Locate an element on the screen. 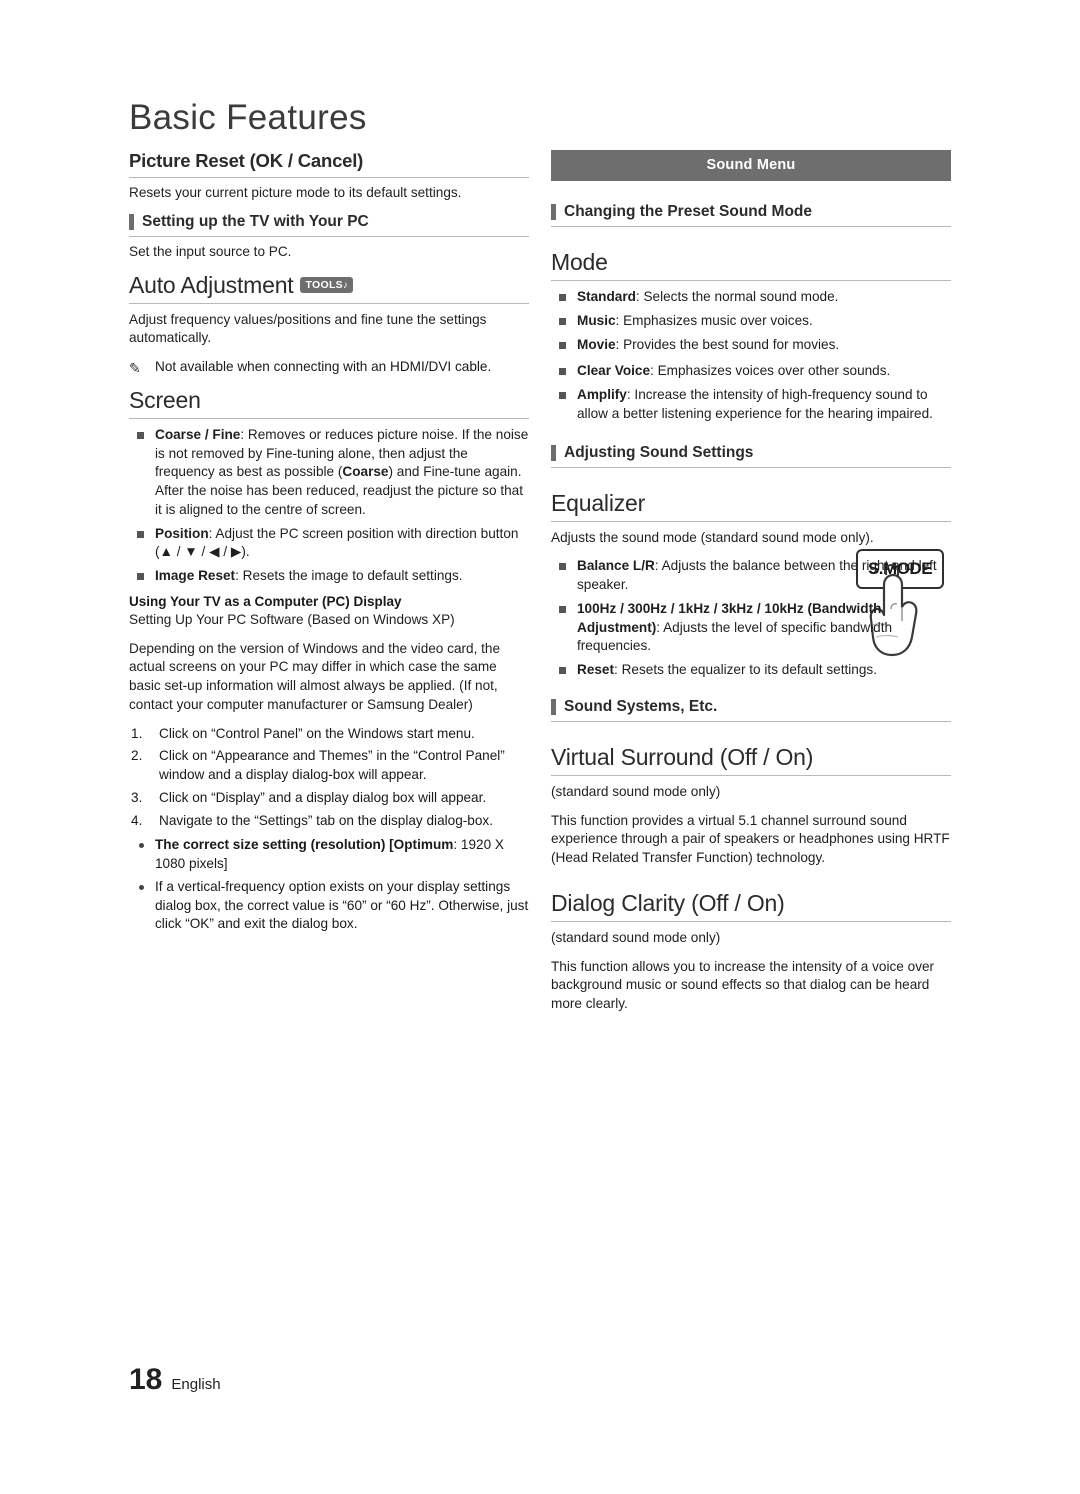 The height and width of the screenshot is (1494, 1080). list-item: Music: Emphasizes music over voices. is located at coordinates (696, 321).